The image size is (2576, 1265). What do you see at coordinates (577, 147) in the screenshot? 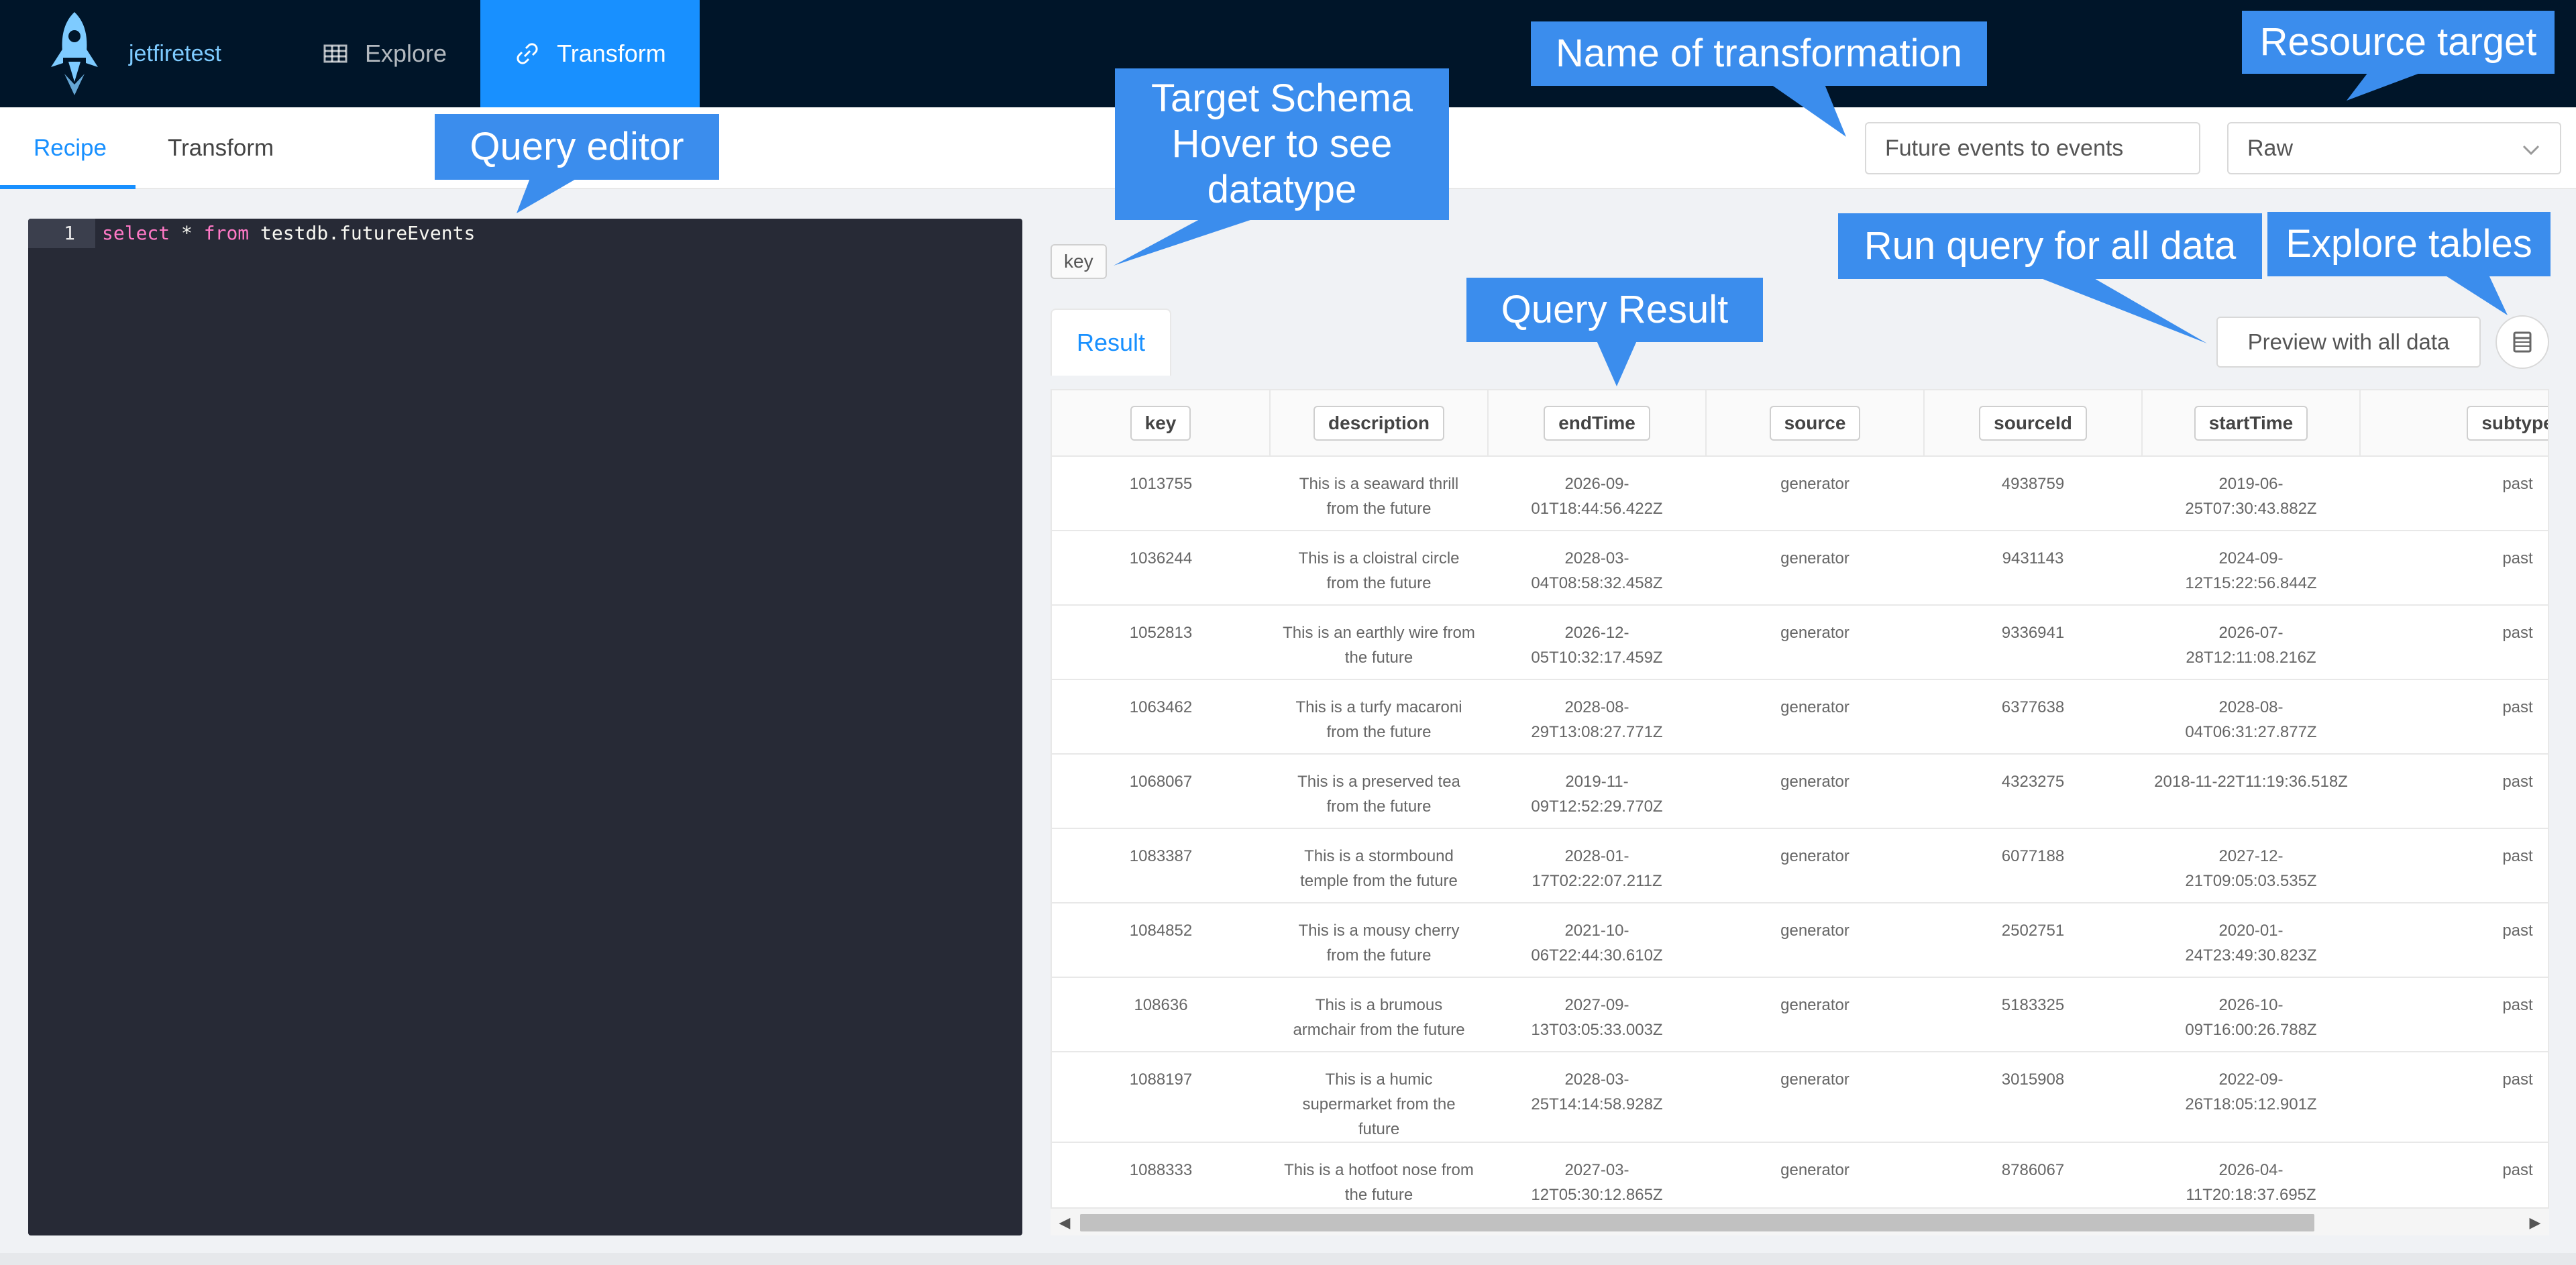
I see `callout-query-editor-text: Query editor` at bounding box center [577, 147].